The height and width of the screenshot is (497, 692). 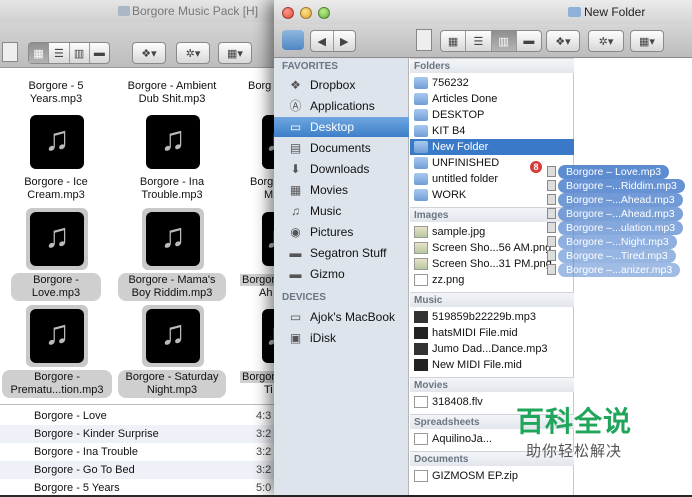 I want to click on file-item: Borgore - Love.mp3, so click(x=56, y=287).